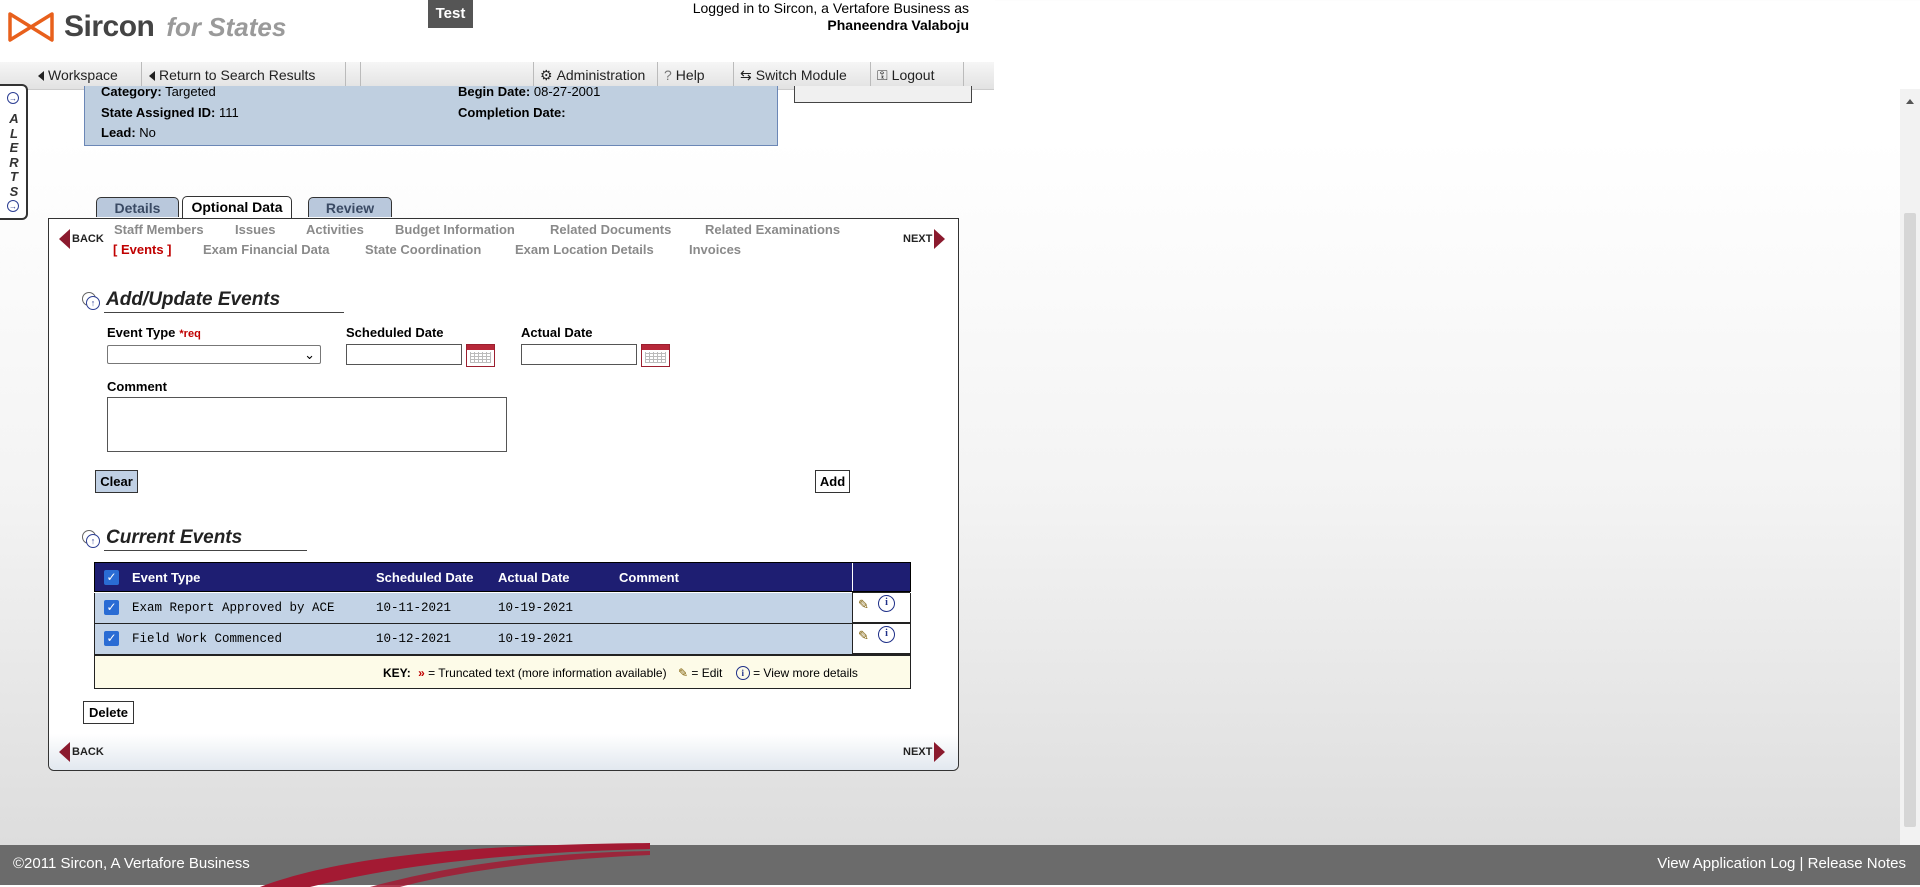 The height and width of the screenshot is (887, 1920). Describe the element at coordinates (214, 354) in the screenshot. I see `event-type-select: ⌄` at that location.